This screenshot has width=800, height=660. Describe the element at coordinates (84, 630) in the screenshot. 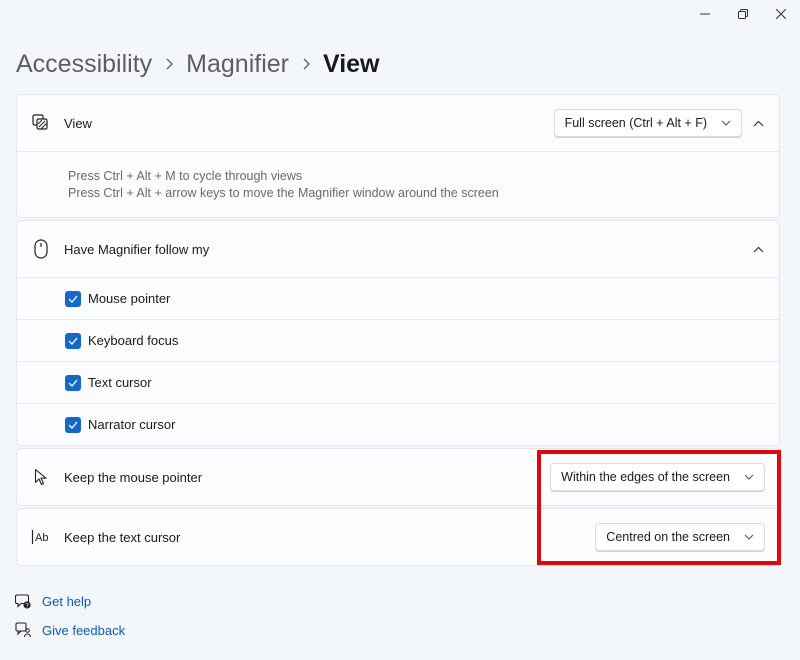

I see `give-feedback-text: Give feedback` at that location.